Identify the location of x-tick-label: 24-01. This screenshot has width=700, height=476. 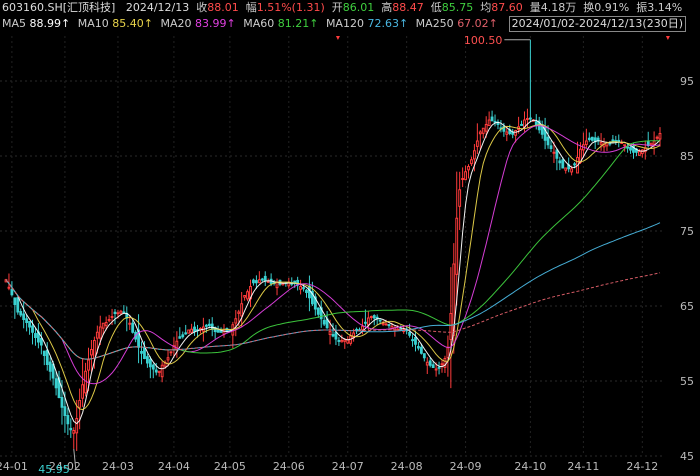
(14, 466).